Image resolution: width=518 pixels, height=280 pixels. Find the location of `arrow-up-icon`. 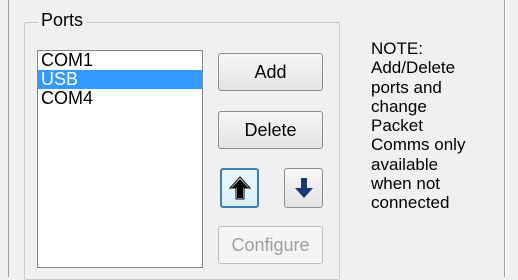

arrow-up-icon is located at coordinates (239, 188).